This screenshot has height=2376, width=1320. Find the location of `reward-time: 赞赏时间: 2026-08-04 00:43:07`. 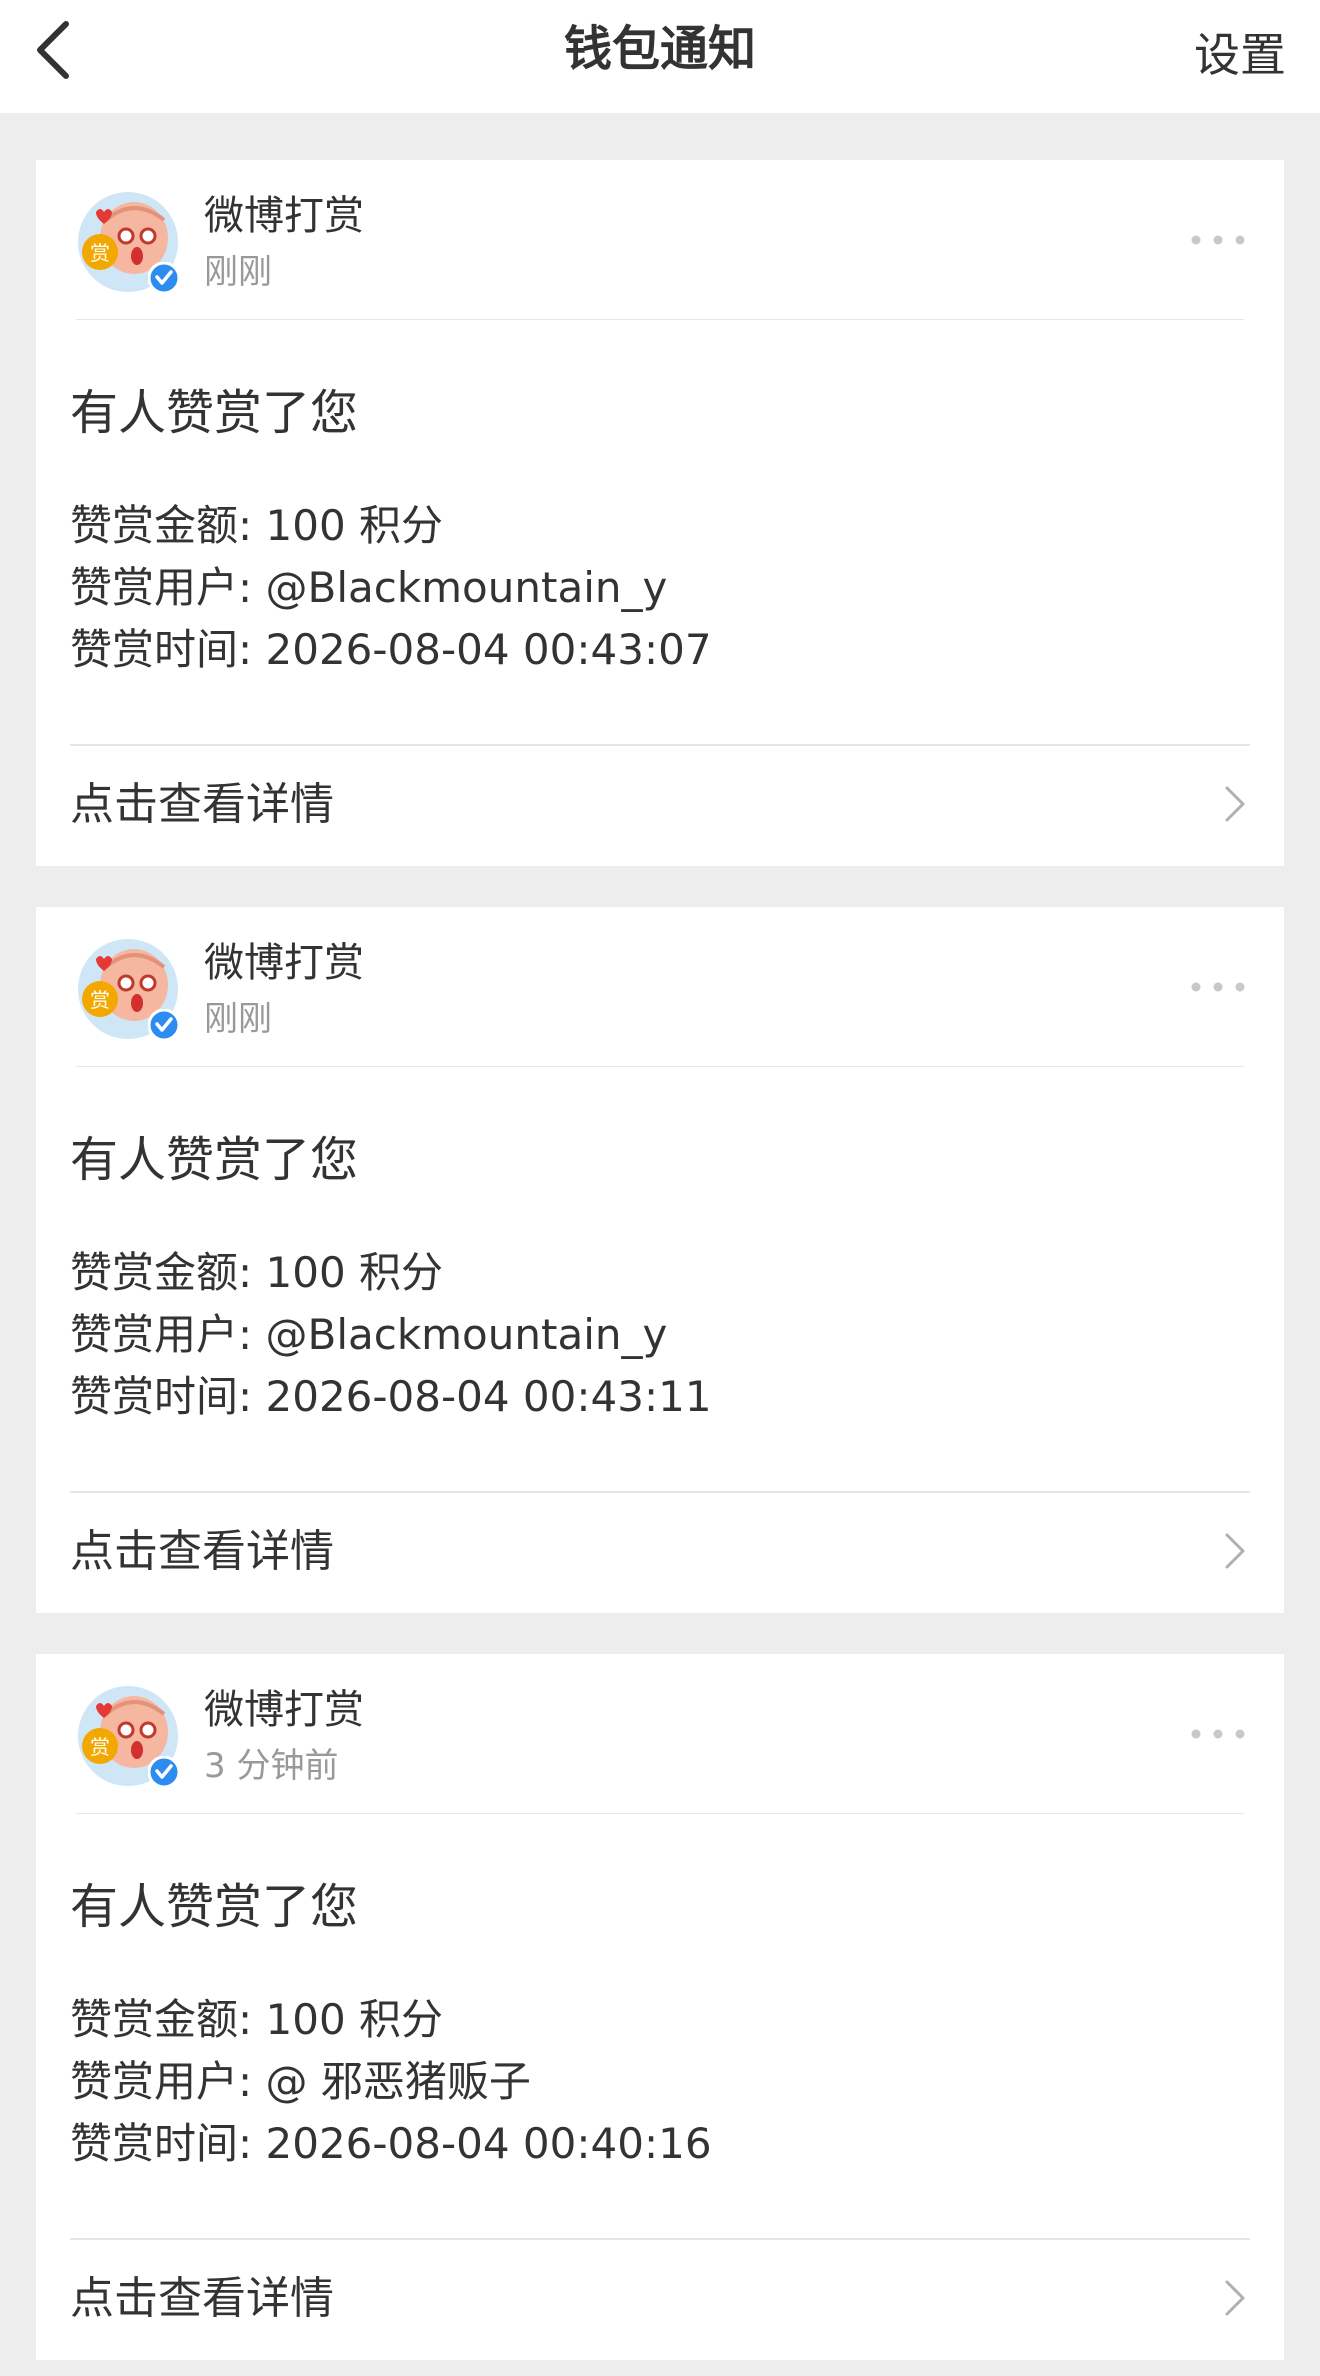

reward-time: 赞赏时间: 2026-08-04 00:43:07 is located at coordinates (391, 649).